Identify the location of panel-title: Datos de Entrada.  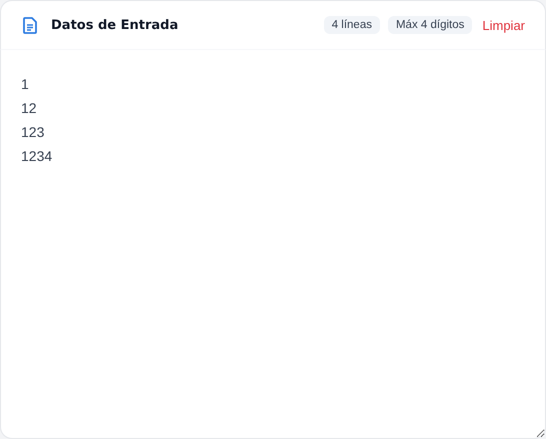
(115, 25).